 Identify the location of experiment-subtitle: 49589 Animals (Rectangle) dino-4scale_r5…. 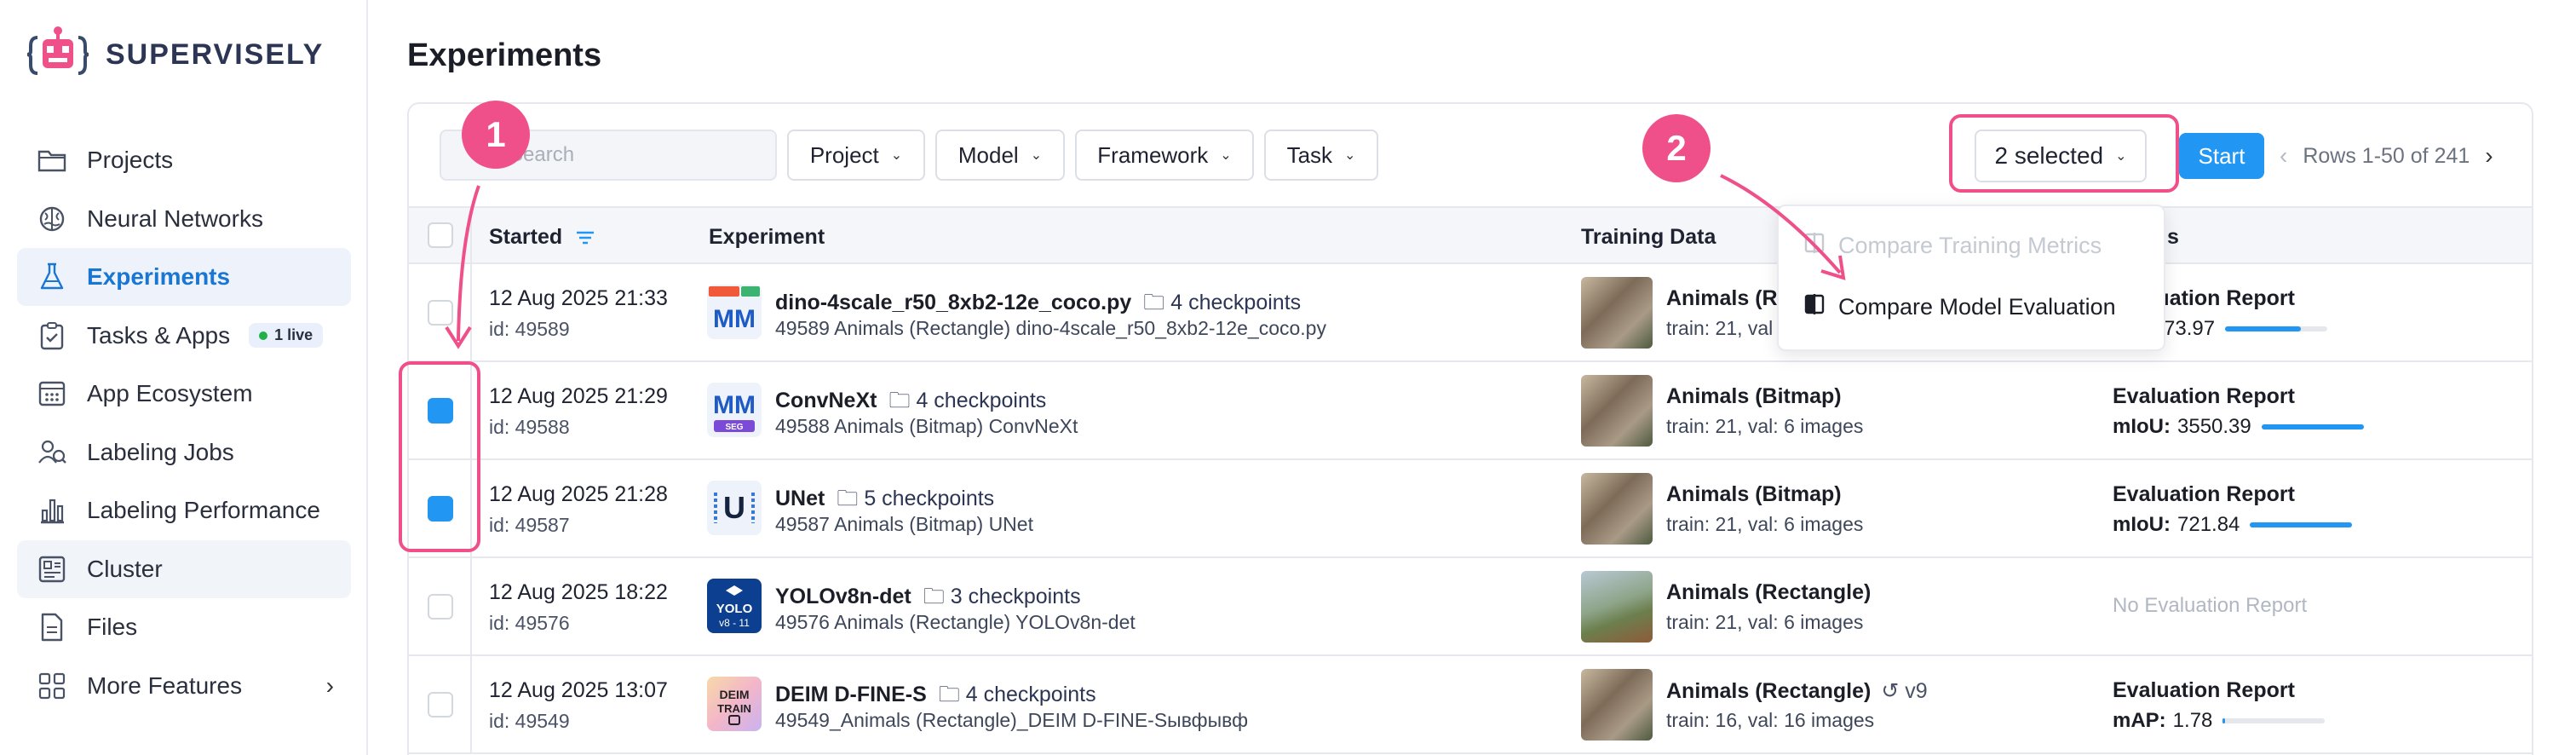
(1051, 328).